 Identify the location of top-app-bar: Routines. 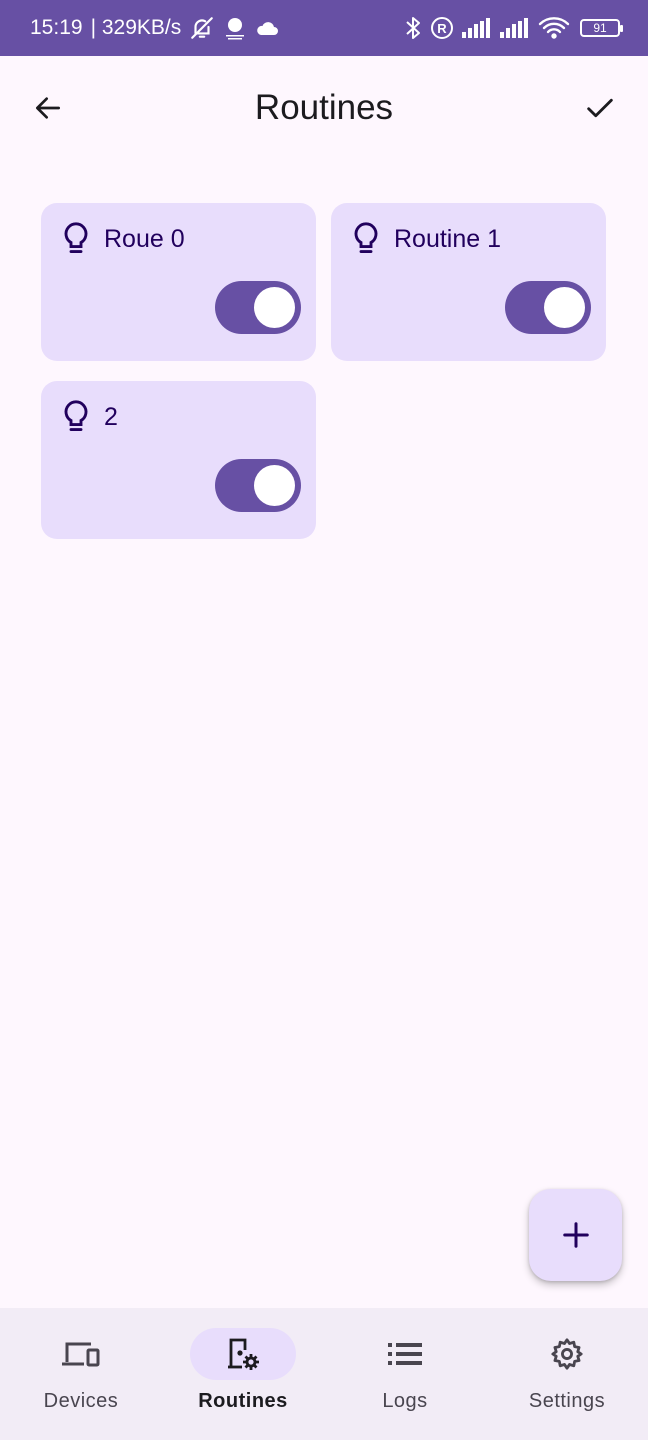
(324, 108).